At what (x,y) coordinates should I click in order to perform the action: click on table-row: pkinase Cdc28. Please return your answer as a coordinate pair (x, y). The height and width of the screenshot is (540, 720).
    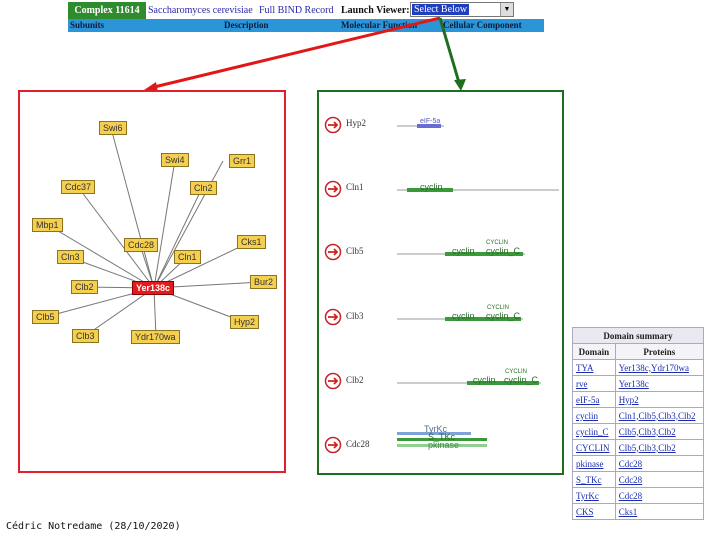
    Looking at the image, I should click on (638, 463).